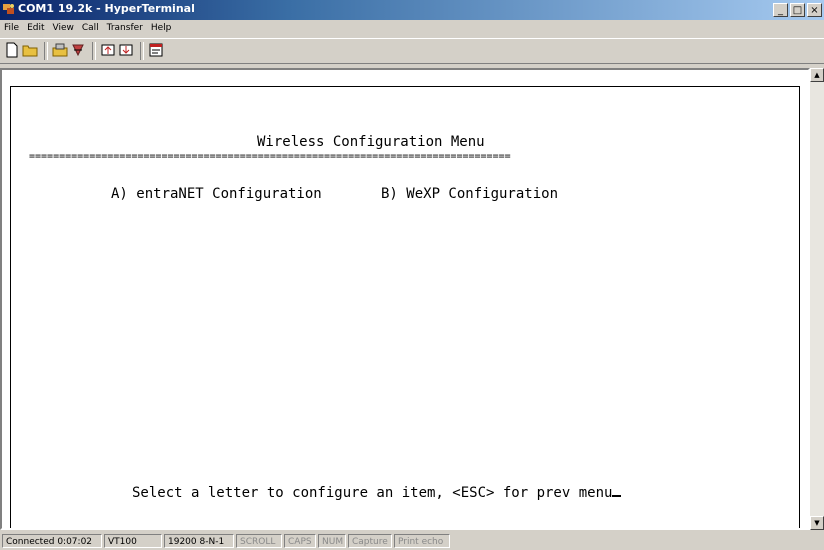 This screenshot has height=550, width=824. Describe the element at coordinates (617, 490) in the screenshot. I see `text-cursor` at that location.